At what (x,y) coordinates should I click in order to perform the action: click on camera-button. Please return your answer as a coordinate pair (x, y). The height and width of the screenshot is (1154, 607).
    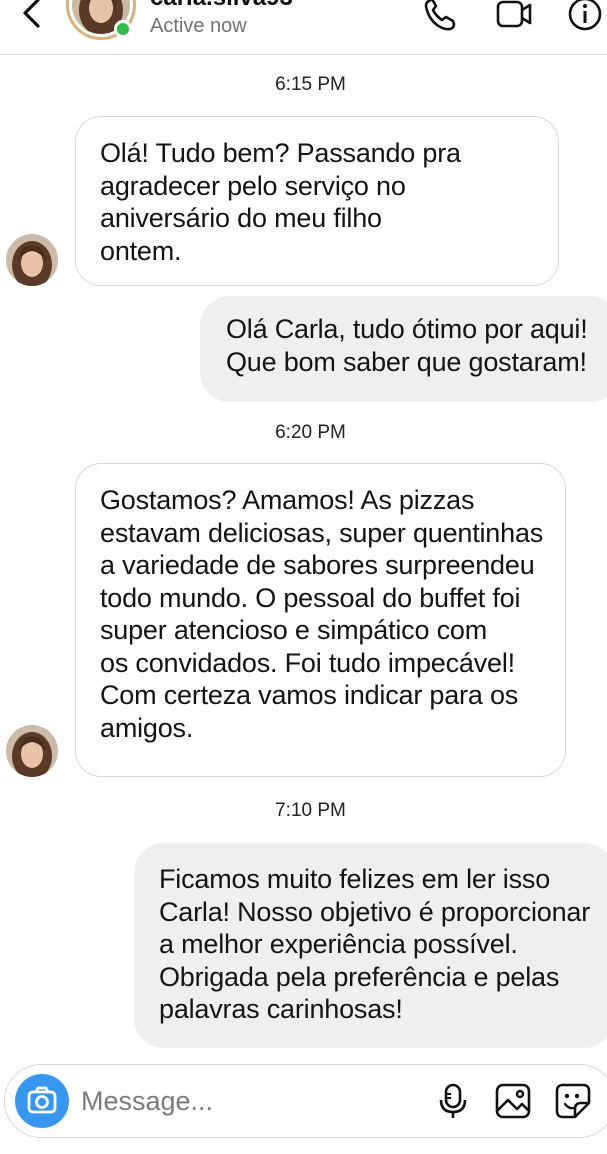
    Looking at the image, I should click on (42, 1101).